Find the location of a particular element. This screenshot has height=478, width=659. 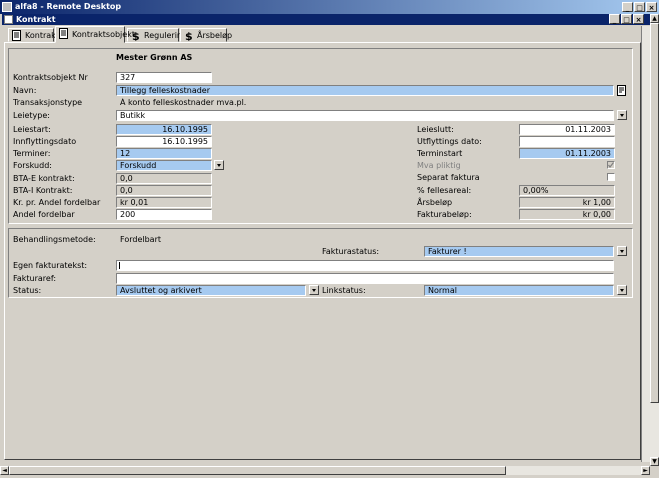

document-titlebar: Kontrakt _ □ × is located at coordinates (329, 19).